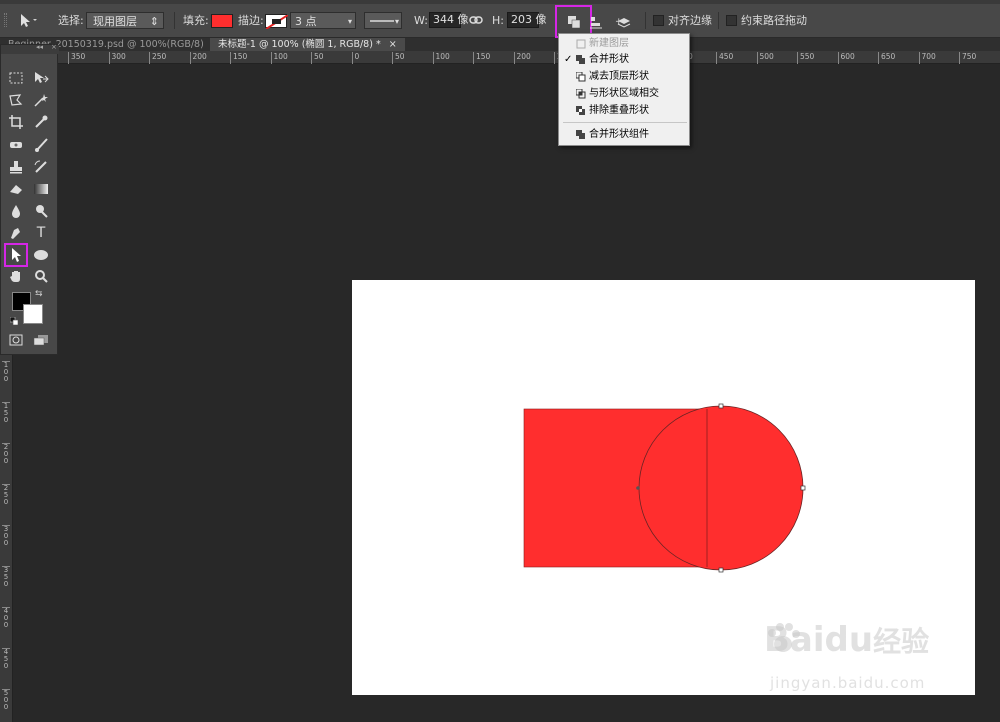 Image resolution: width=1000 pixels, height=722 pixels. What do you see at coordinates (39, 47) in the screenshot?
I see `collapse-icon: ◂◂` at bounding box center [39, 47].